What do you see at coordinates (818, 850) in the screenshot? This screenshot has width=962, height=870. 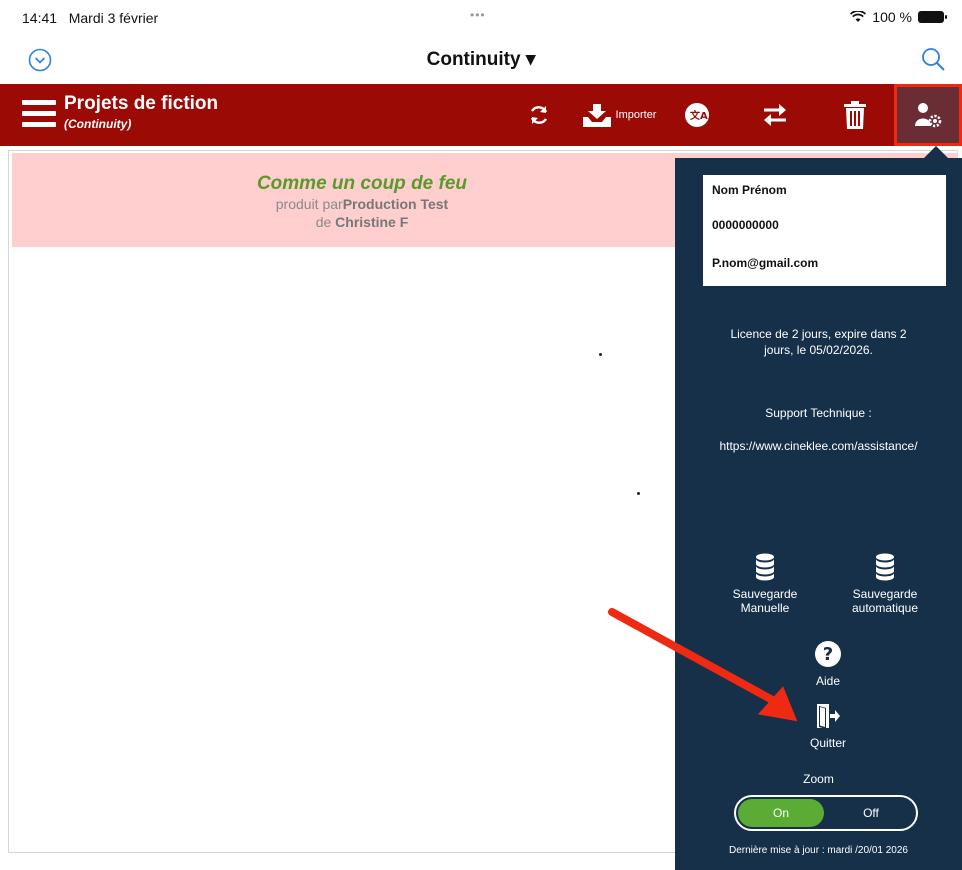 I see `last-update-note: Dernière mise à jour : mardi /20/01 2026` at bounding box center [818, 850].